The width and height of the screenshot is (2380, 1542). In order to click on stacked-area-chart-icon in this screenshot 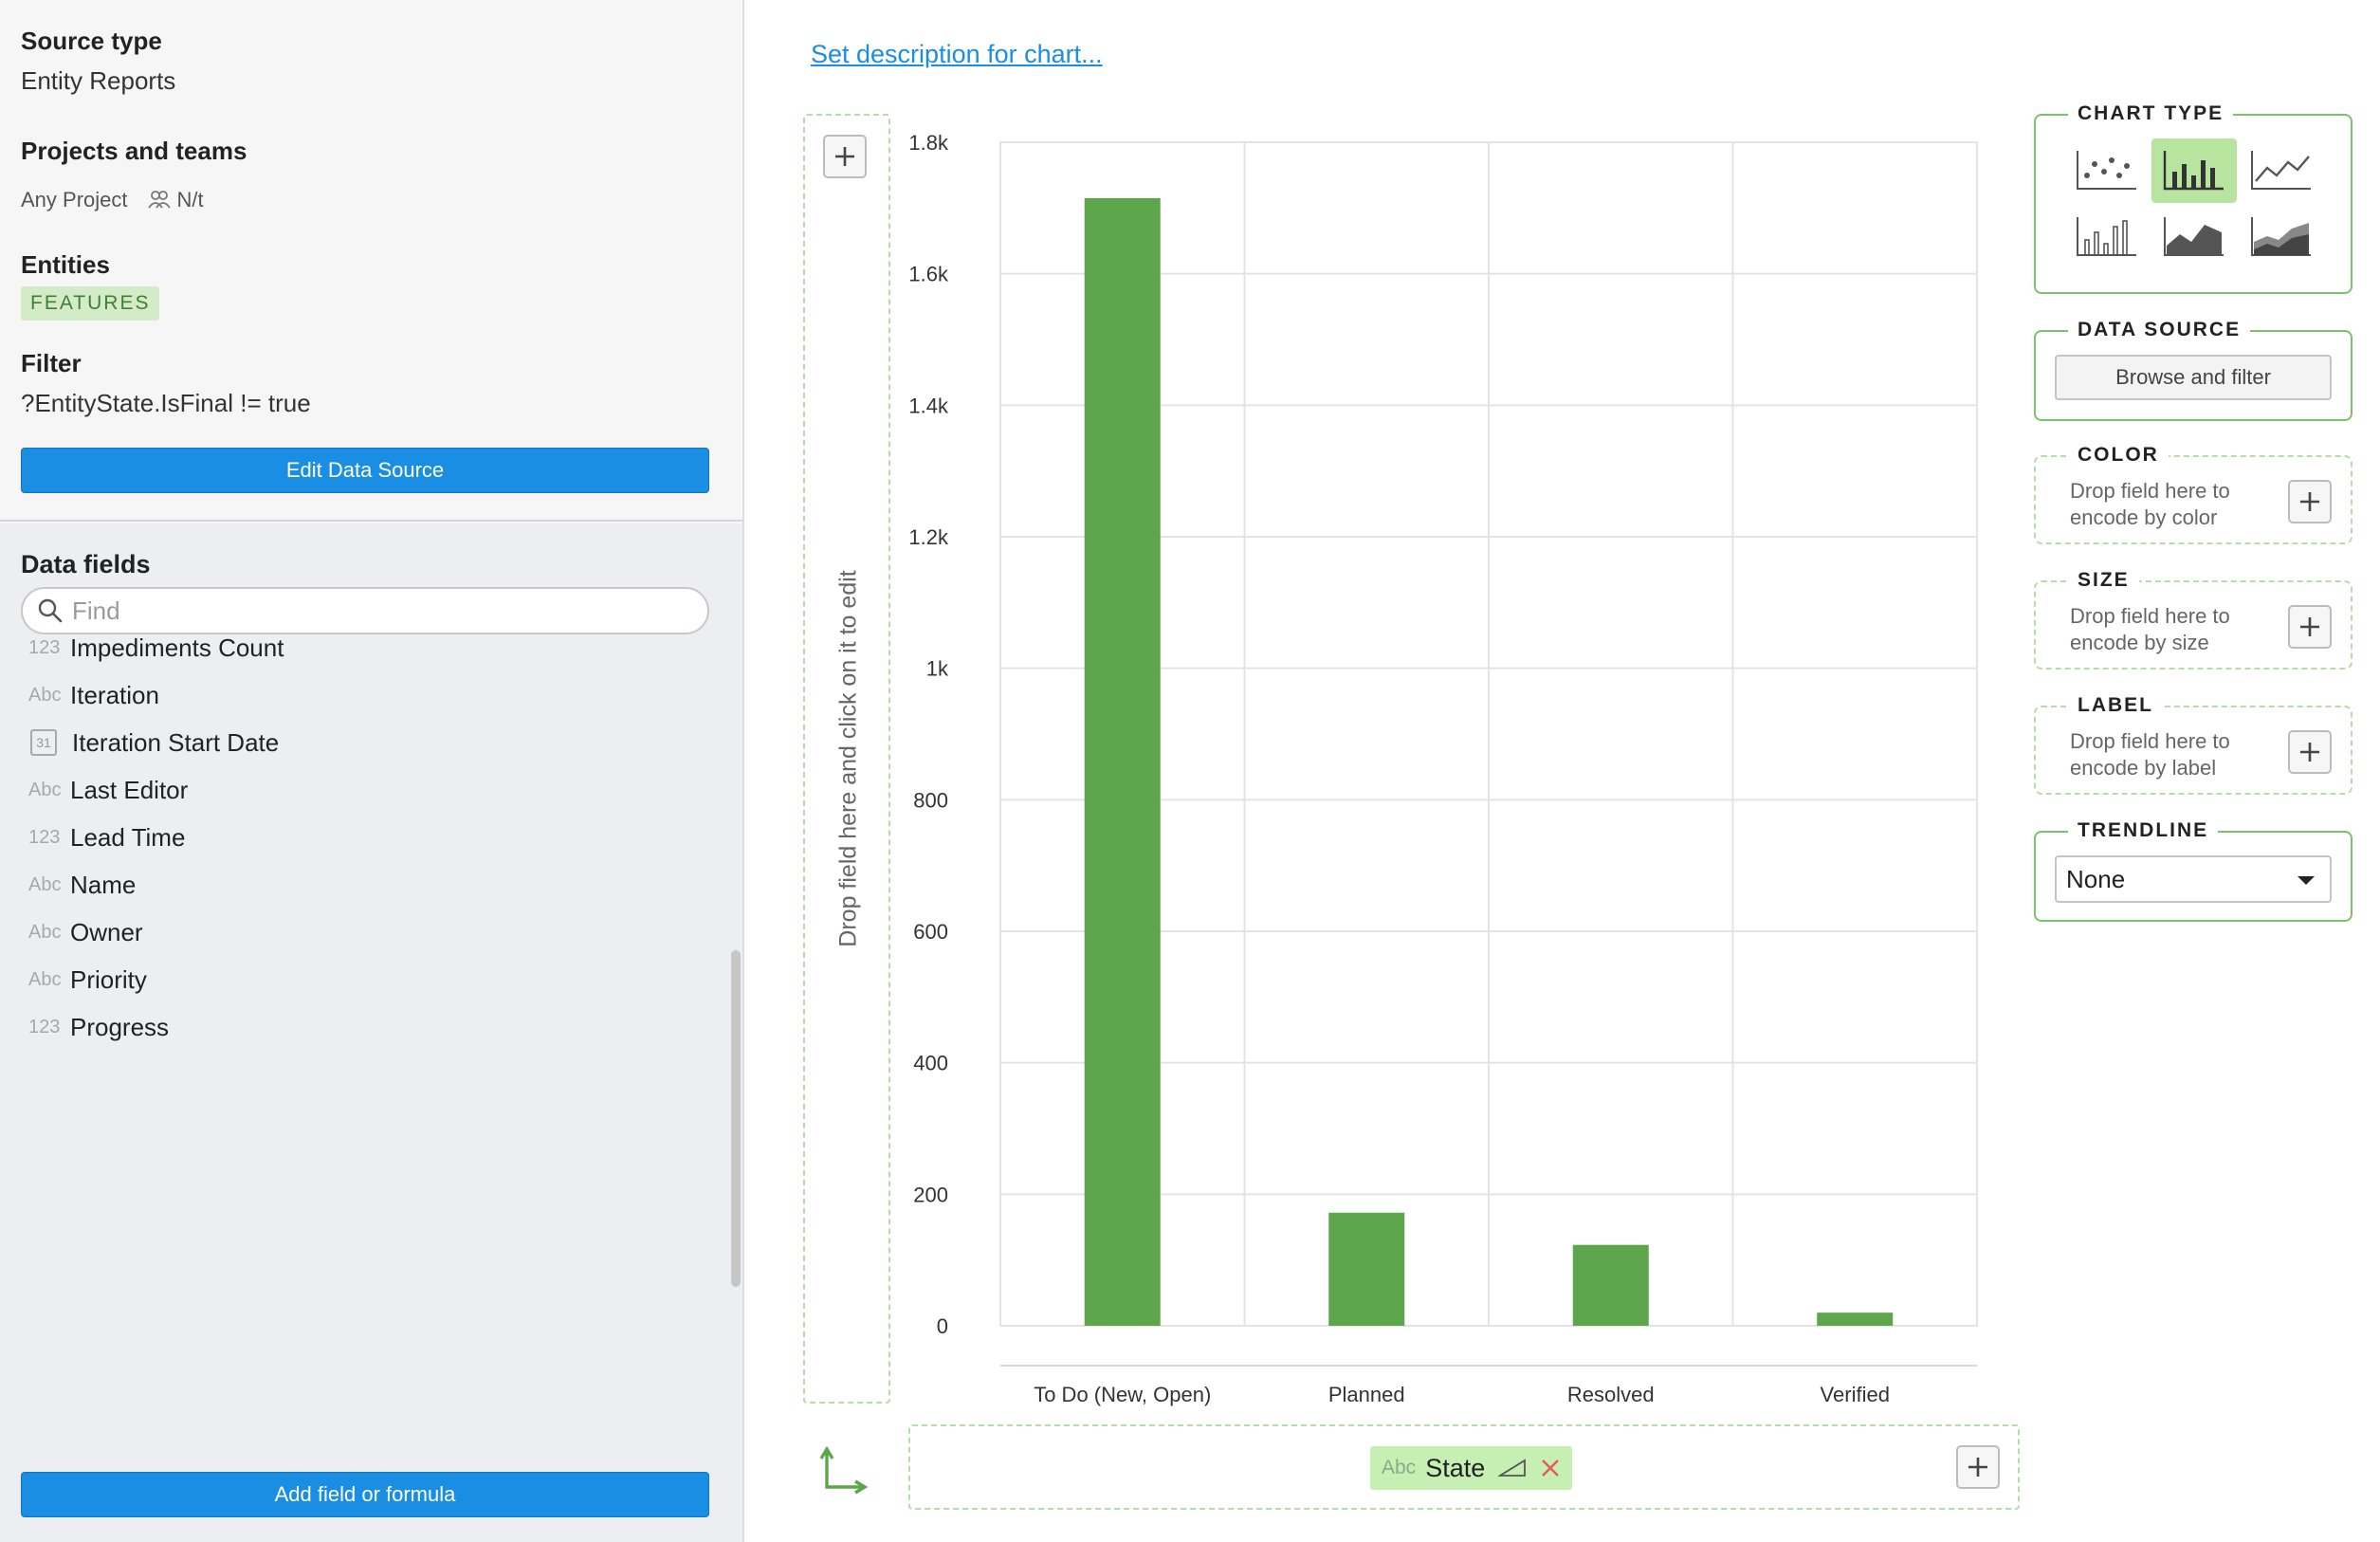, I will do `click(2281, 237)`.